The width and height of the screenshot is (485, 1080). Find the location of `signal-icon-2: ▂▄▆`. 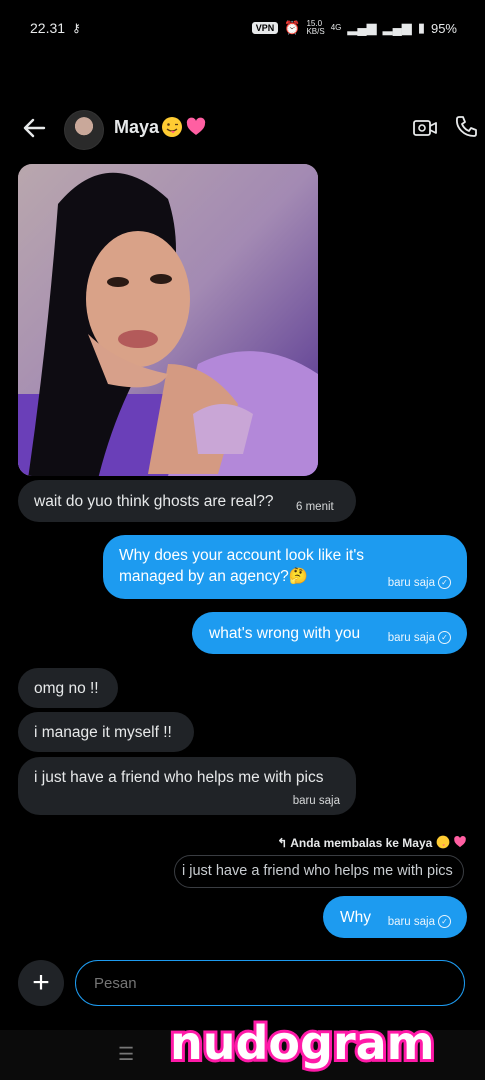

signal-icon-2: ▂▄▆ is located at coordinates (397, 27).